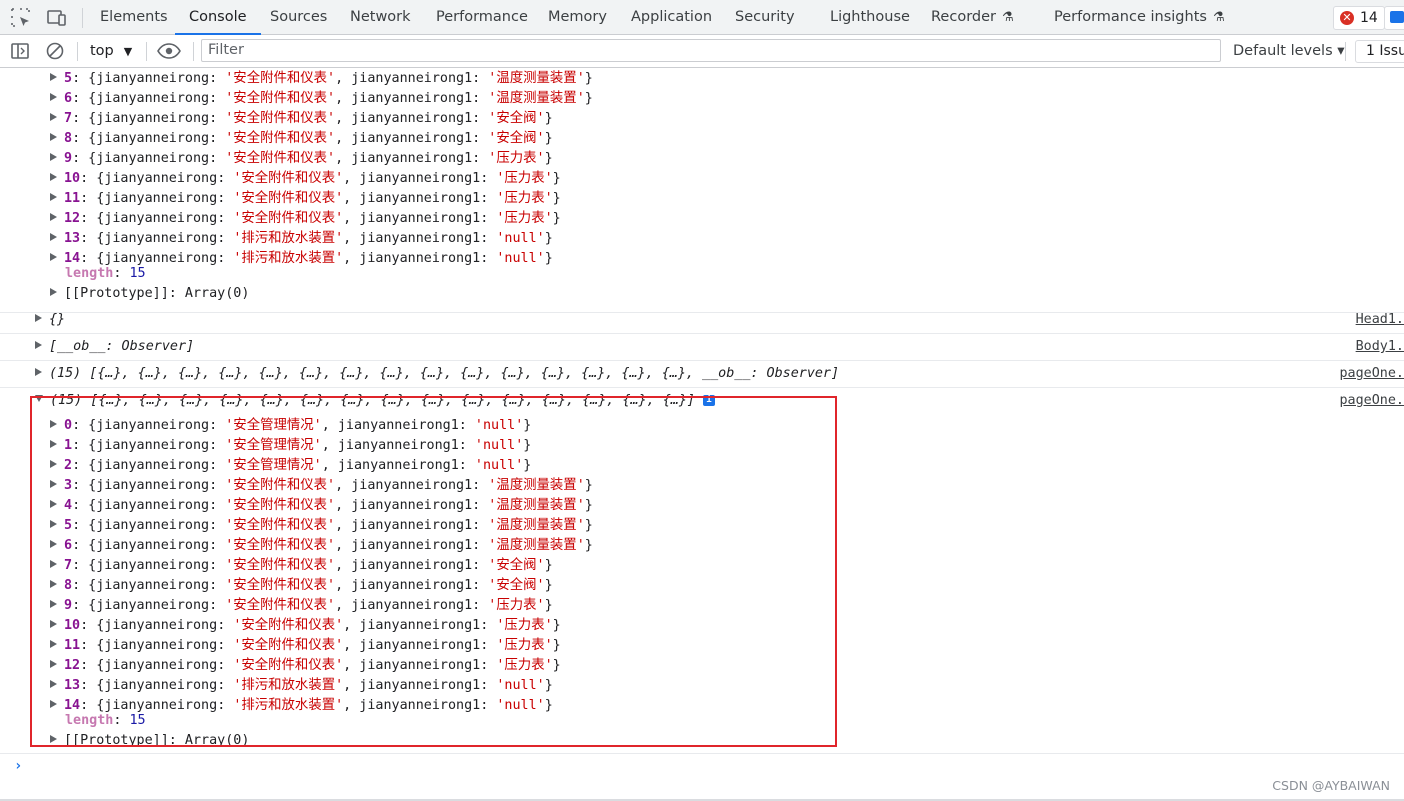 The image size is (1404, 801). I want to click on tab-recorder: Recorder ⚗, so click(972, 17).